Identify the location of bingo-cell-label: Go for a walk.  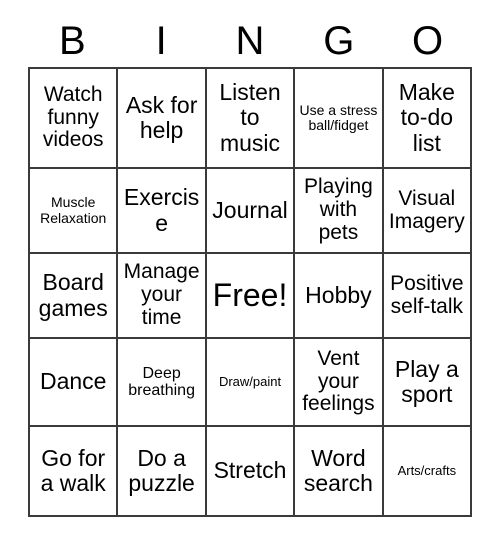
(73, 470).